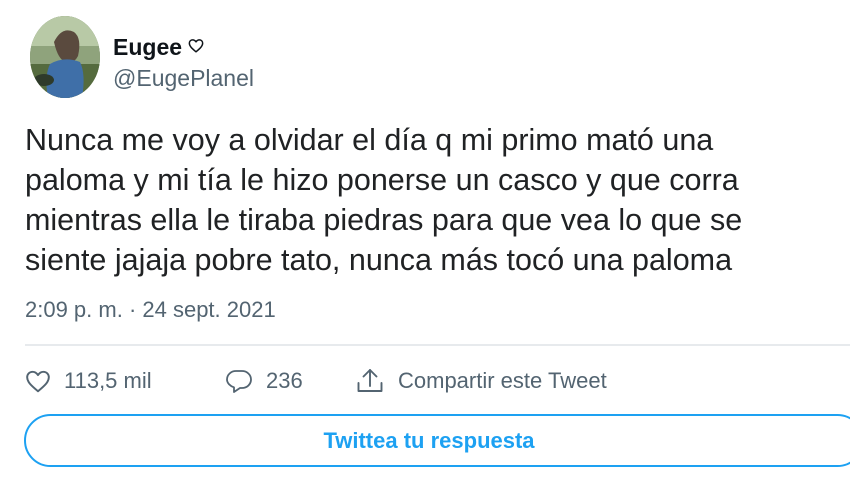 This screenshot has height=478, width=850. Describe the element at coordinates (284, 380) in the screenshot. I see `reply-count: 236` at that location.